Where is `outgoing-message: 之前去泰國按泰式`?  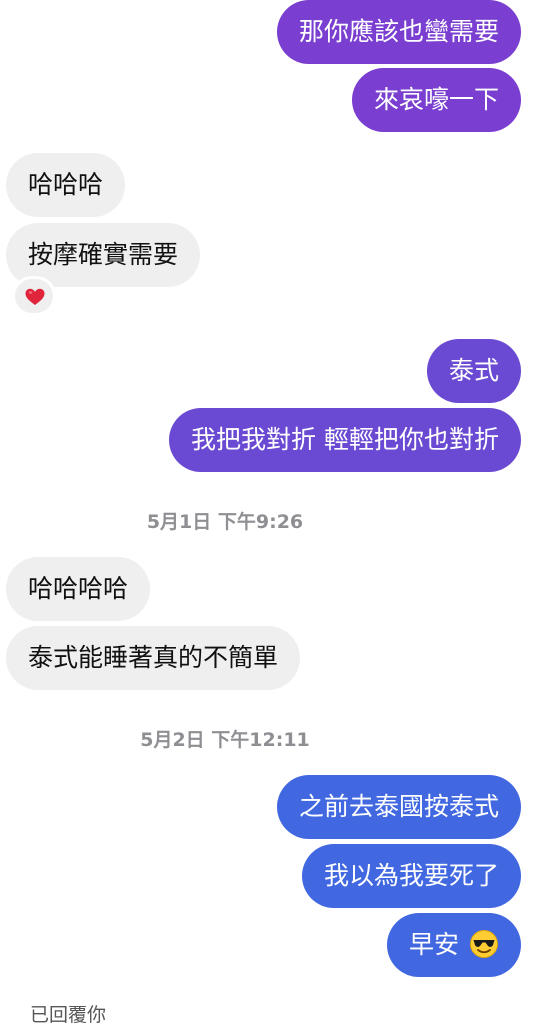
outgoing-message: 之前去泰國按泰式 is located at coordinates (398, 807).